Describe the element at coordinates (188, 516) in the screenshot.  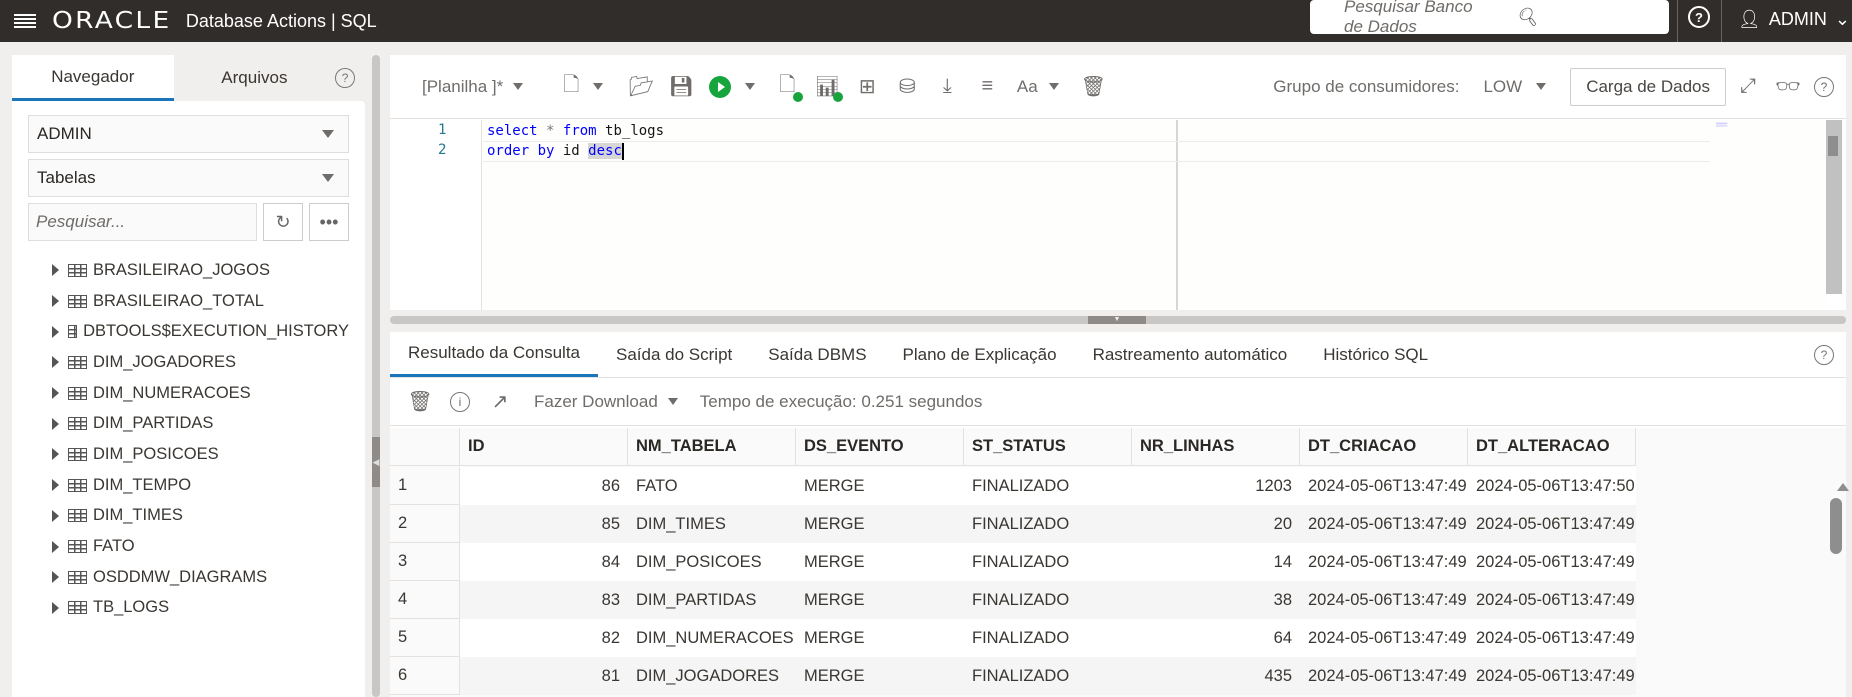
I see `table-tree-item: DIM_TIMES` at that location.